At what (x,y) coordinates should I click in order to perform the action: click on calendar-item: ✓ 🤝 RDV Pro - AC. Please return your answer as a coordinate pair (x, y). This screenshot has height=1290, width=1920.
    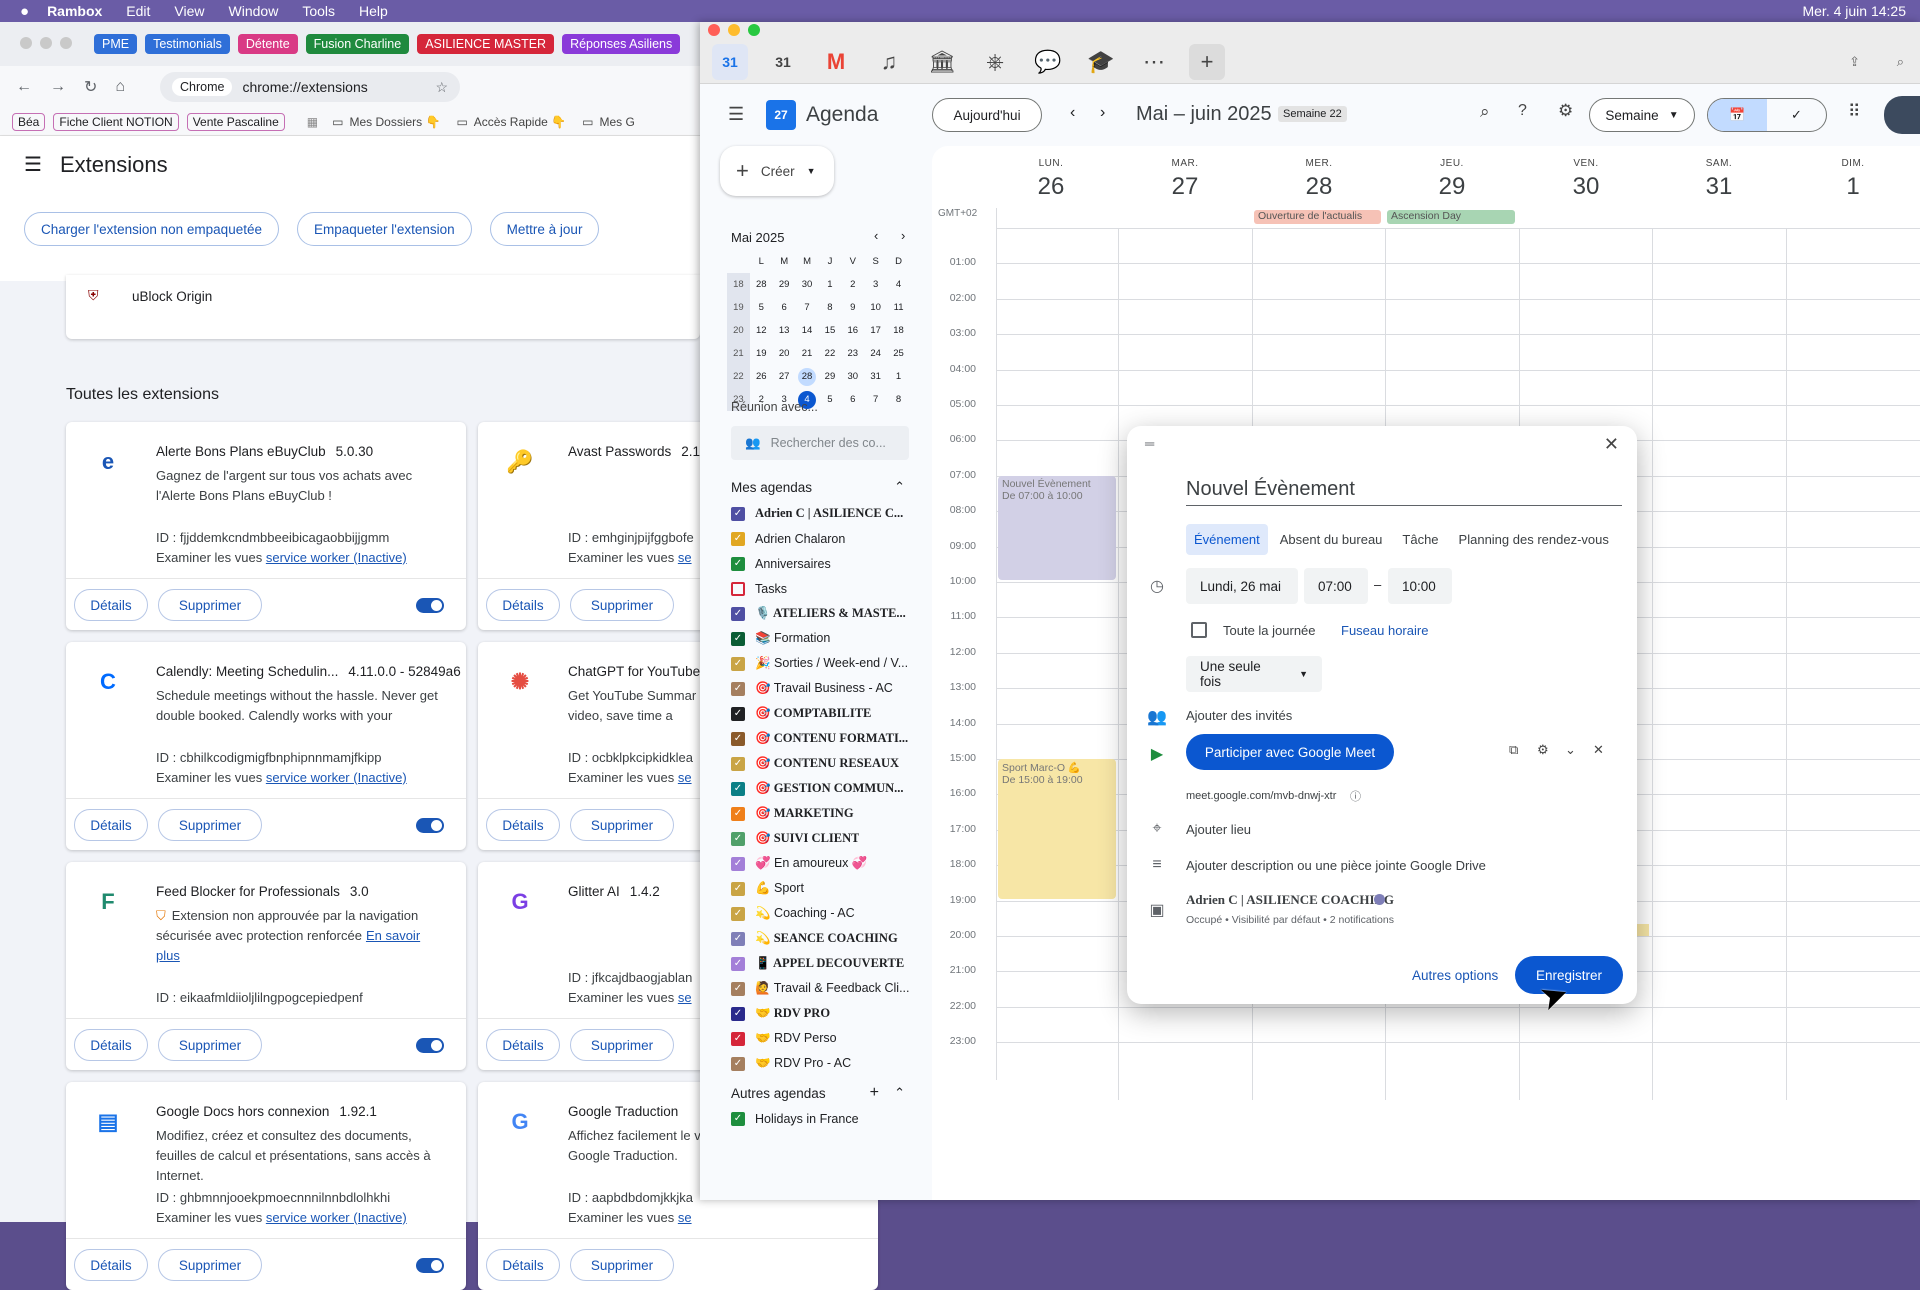
    Looking at the image, I should click on (821, 1063).